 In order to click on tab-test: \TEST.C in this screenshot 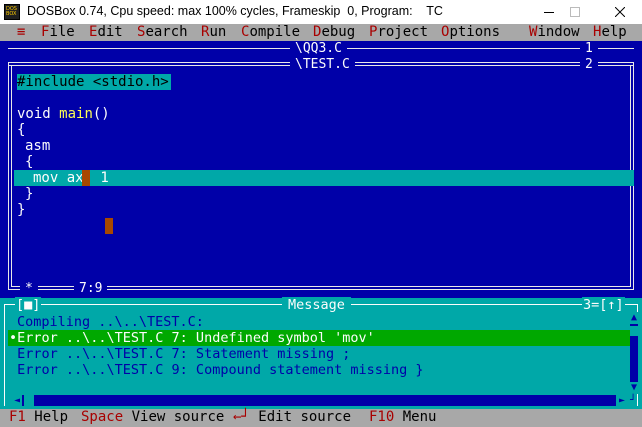, I will do `click(322, 65)`.